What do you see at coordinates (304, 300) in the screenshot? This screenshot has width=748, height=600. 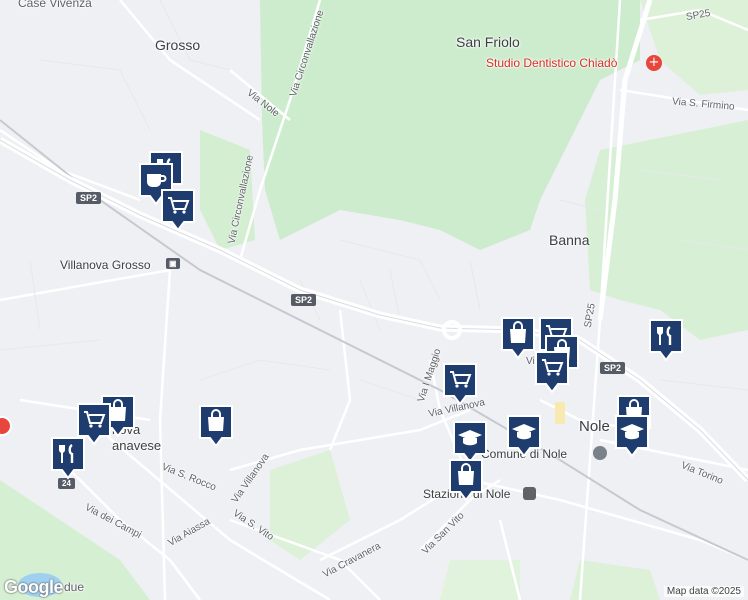 I see `shield-sp2-mid: SP2` at bounding box center [304, 300].